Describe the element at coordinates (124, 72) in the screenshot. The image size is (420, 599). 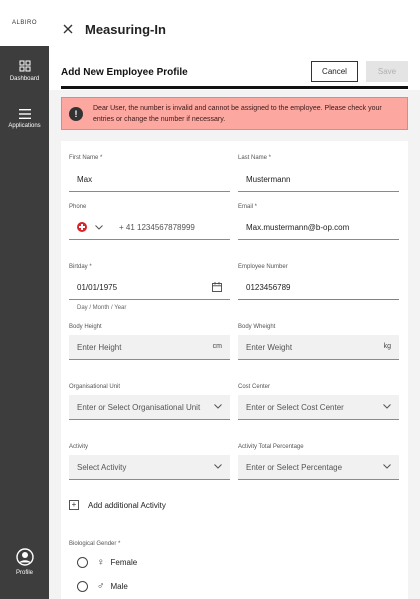
I see `page-title: Add New Employee Profile` at that location.